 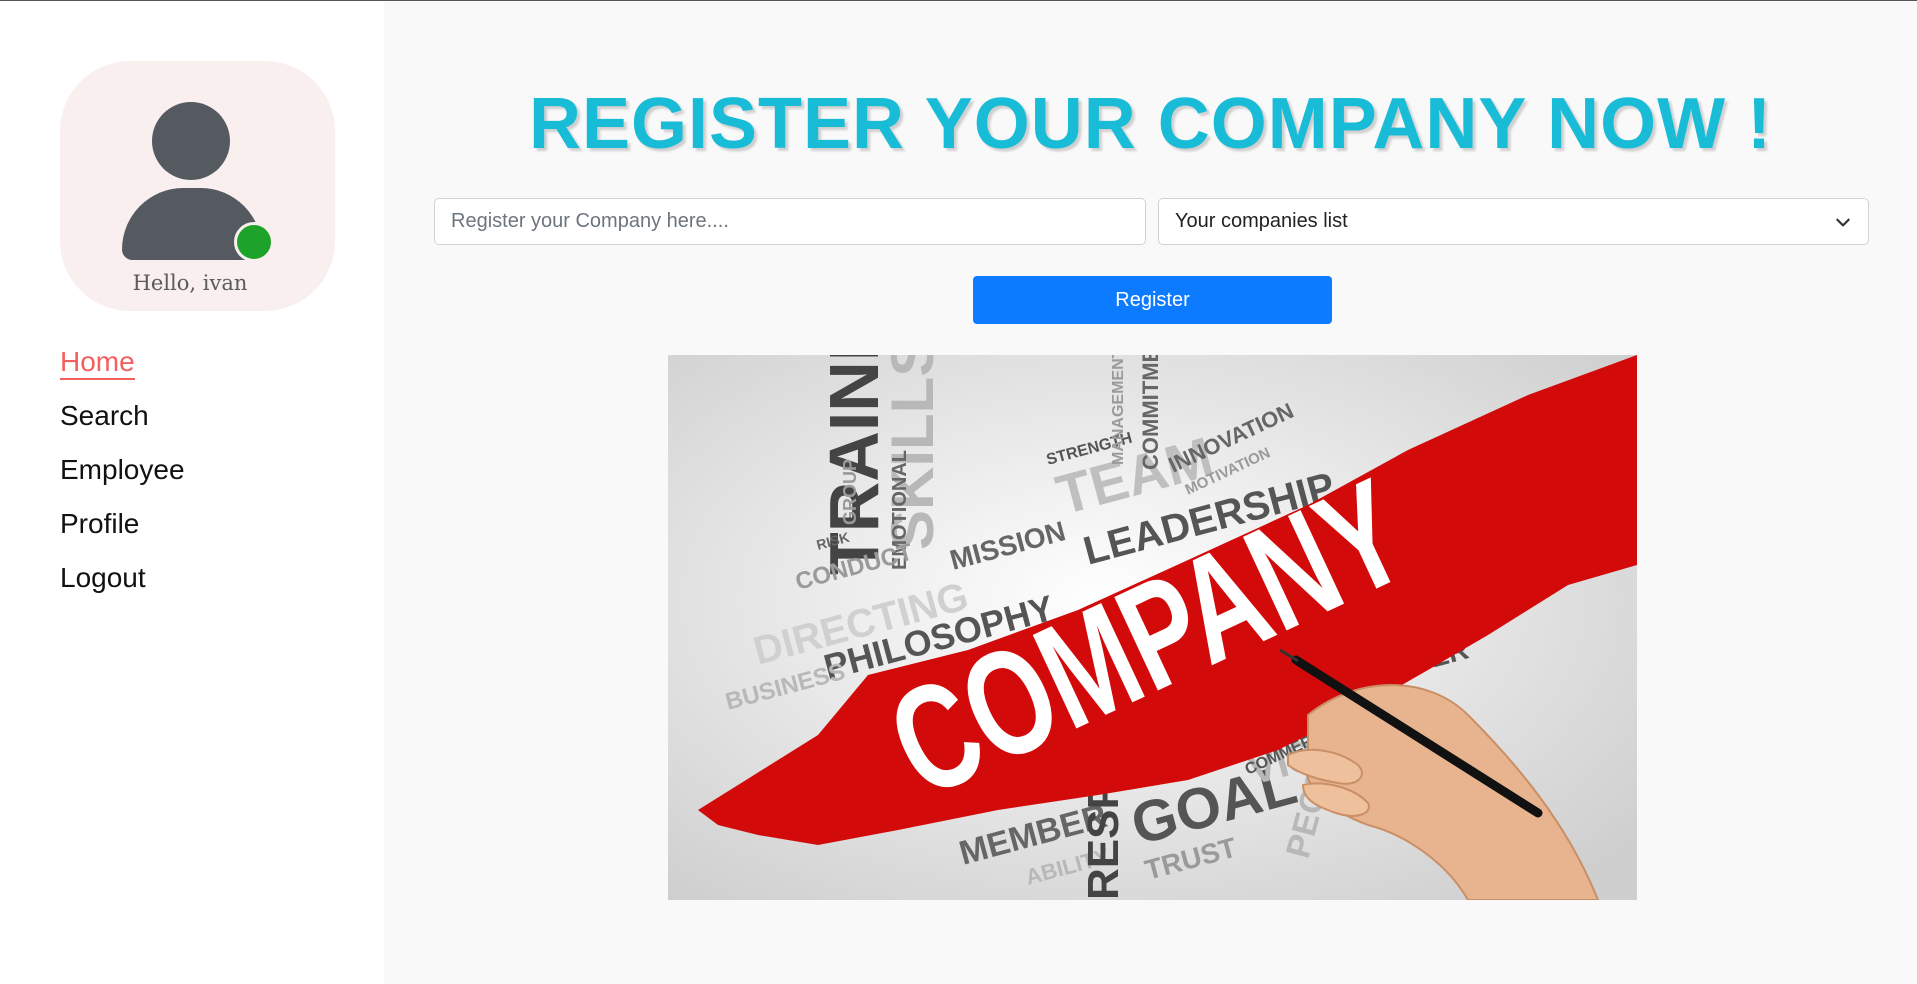 I want to click on company-name-input, so click(x=790, y=221).